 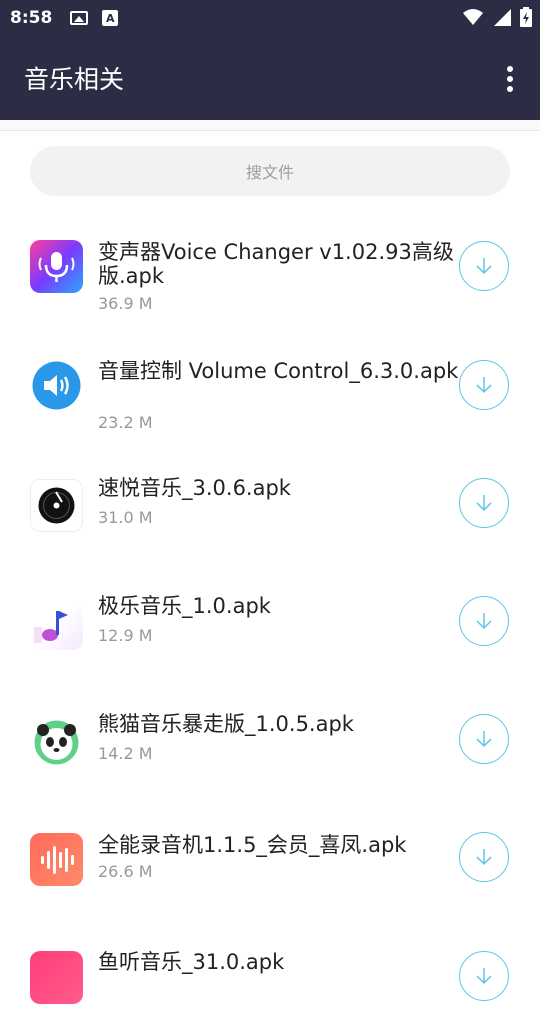 I want to click on status-bar: 8:58 A, so click(x=270, y=18).